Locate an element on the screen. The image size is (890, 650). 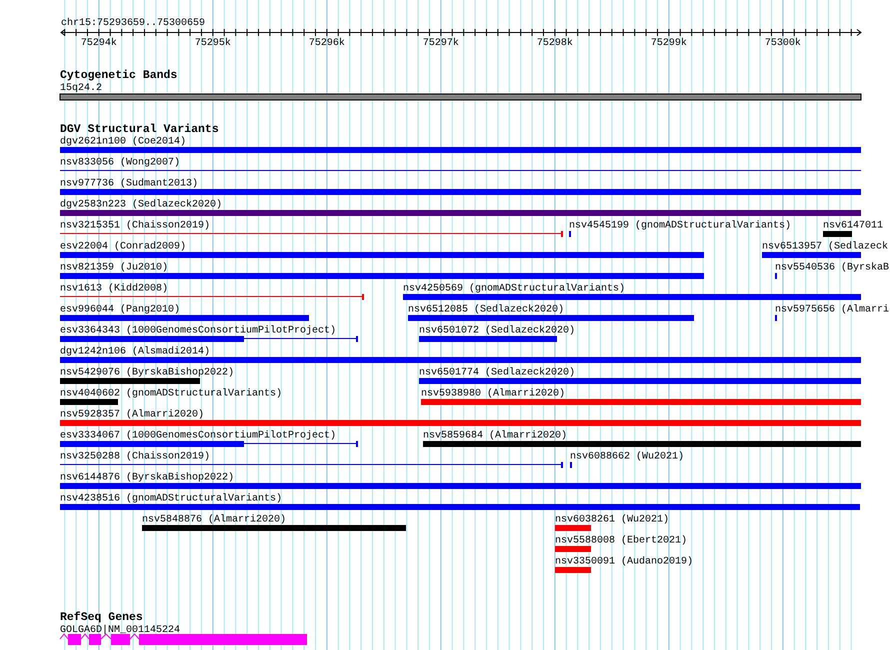
variant-label: nsv5429076 (ByrskaBishop2022) is located at coordinates (147, 373).